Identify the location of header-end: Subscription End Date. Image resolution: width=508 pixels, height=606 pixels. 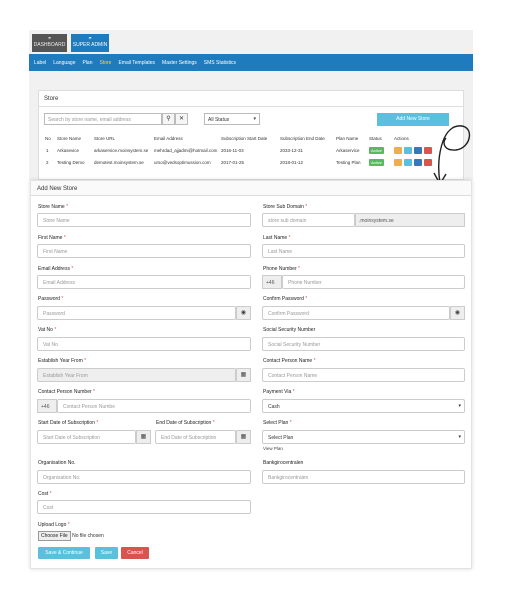
(302, 138).